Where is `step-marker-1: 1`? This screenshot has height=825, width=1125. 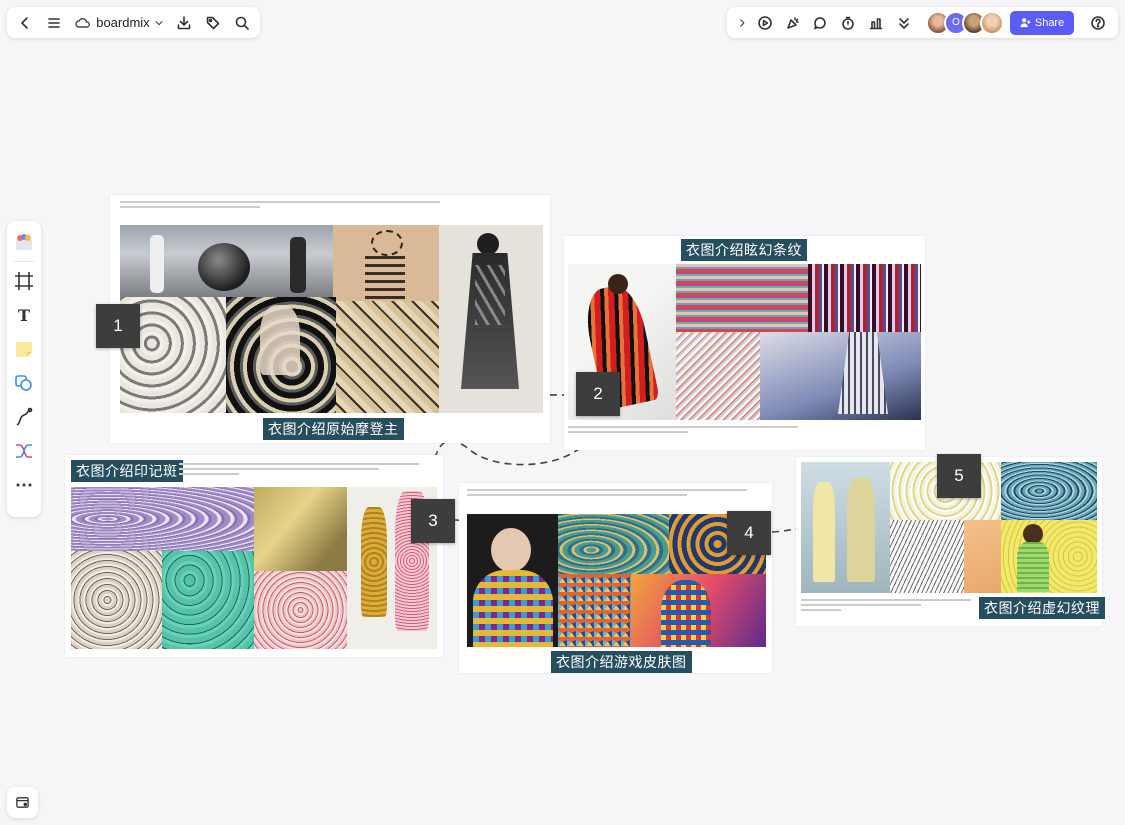 step-marker-1: 1 is located at coordinates (118, 326).